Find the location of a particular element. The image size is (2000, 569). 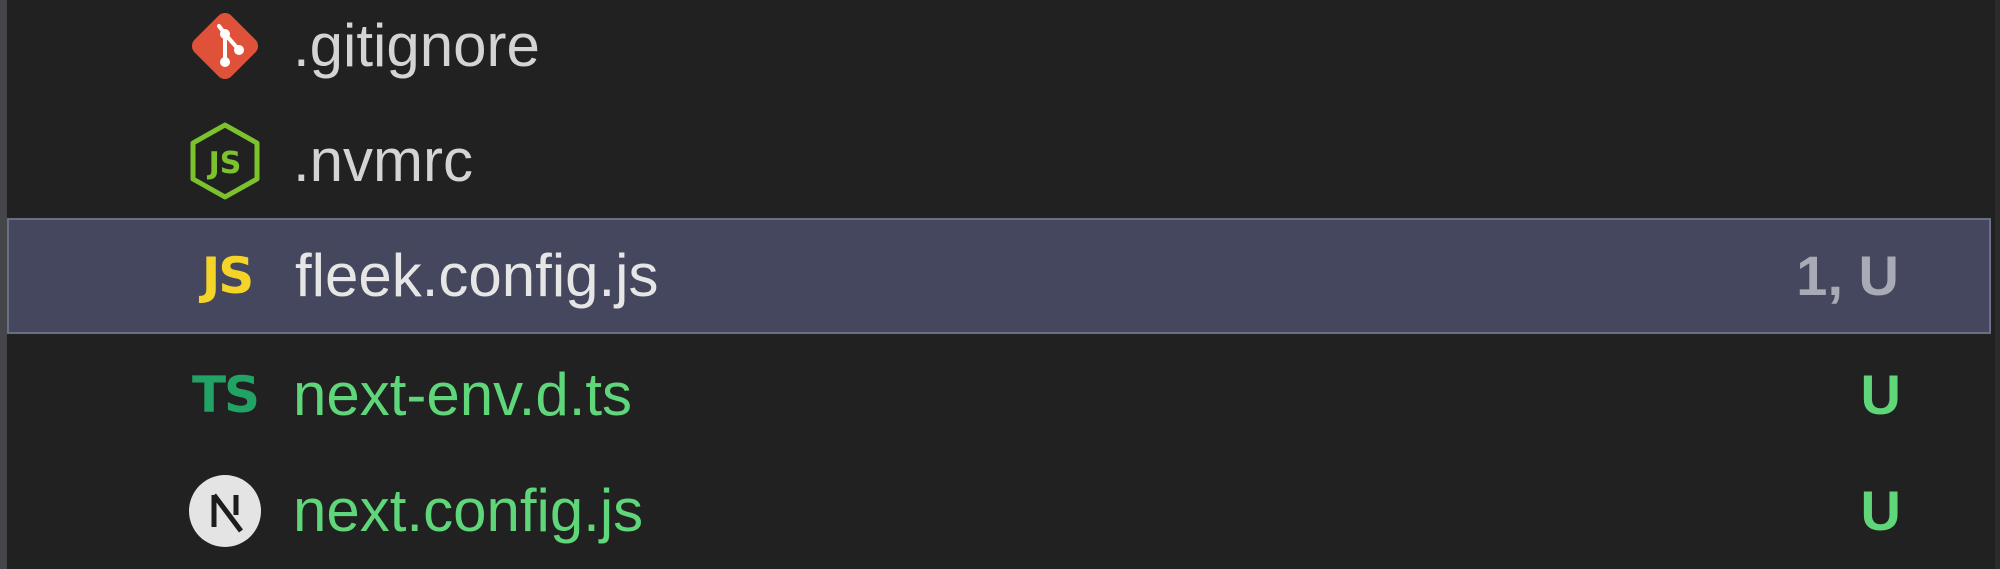

typescript-icon: TS is located at coordinates (225, 395).